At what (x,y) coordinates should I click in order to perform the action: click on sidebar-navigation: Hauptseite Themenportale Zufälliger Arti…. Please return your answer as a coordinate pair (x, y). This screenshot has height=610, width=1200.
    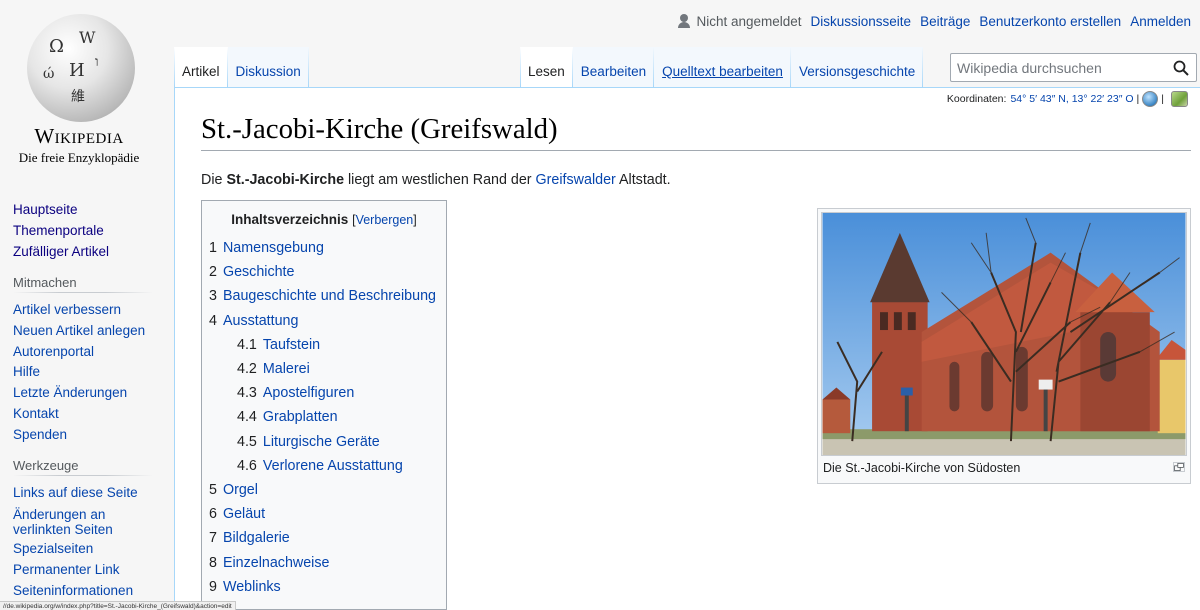
    Looking at the image, I should click on (87, 231).